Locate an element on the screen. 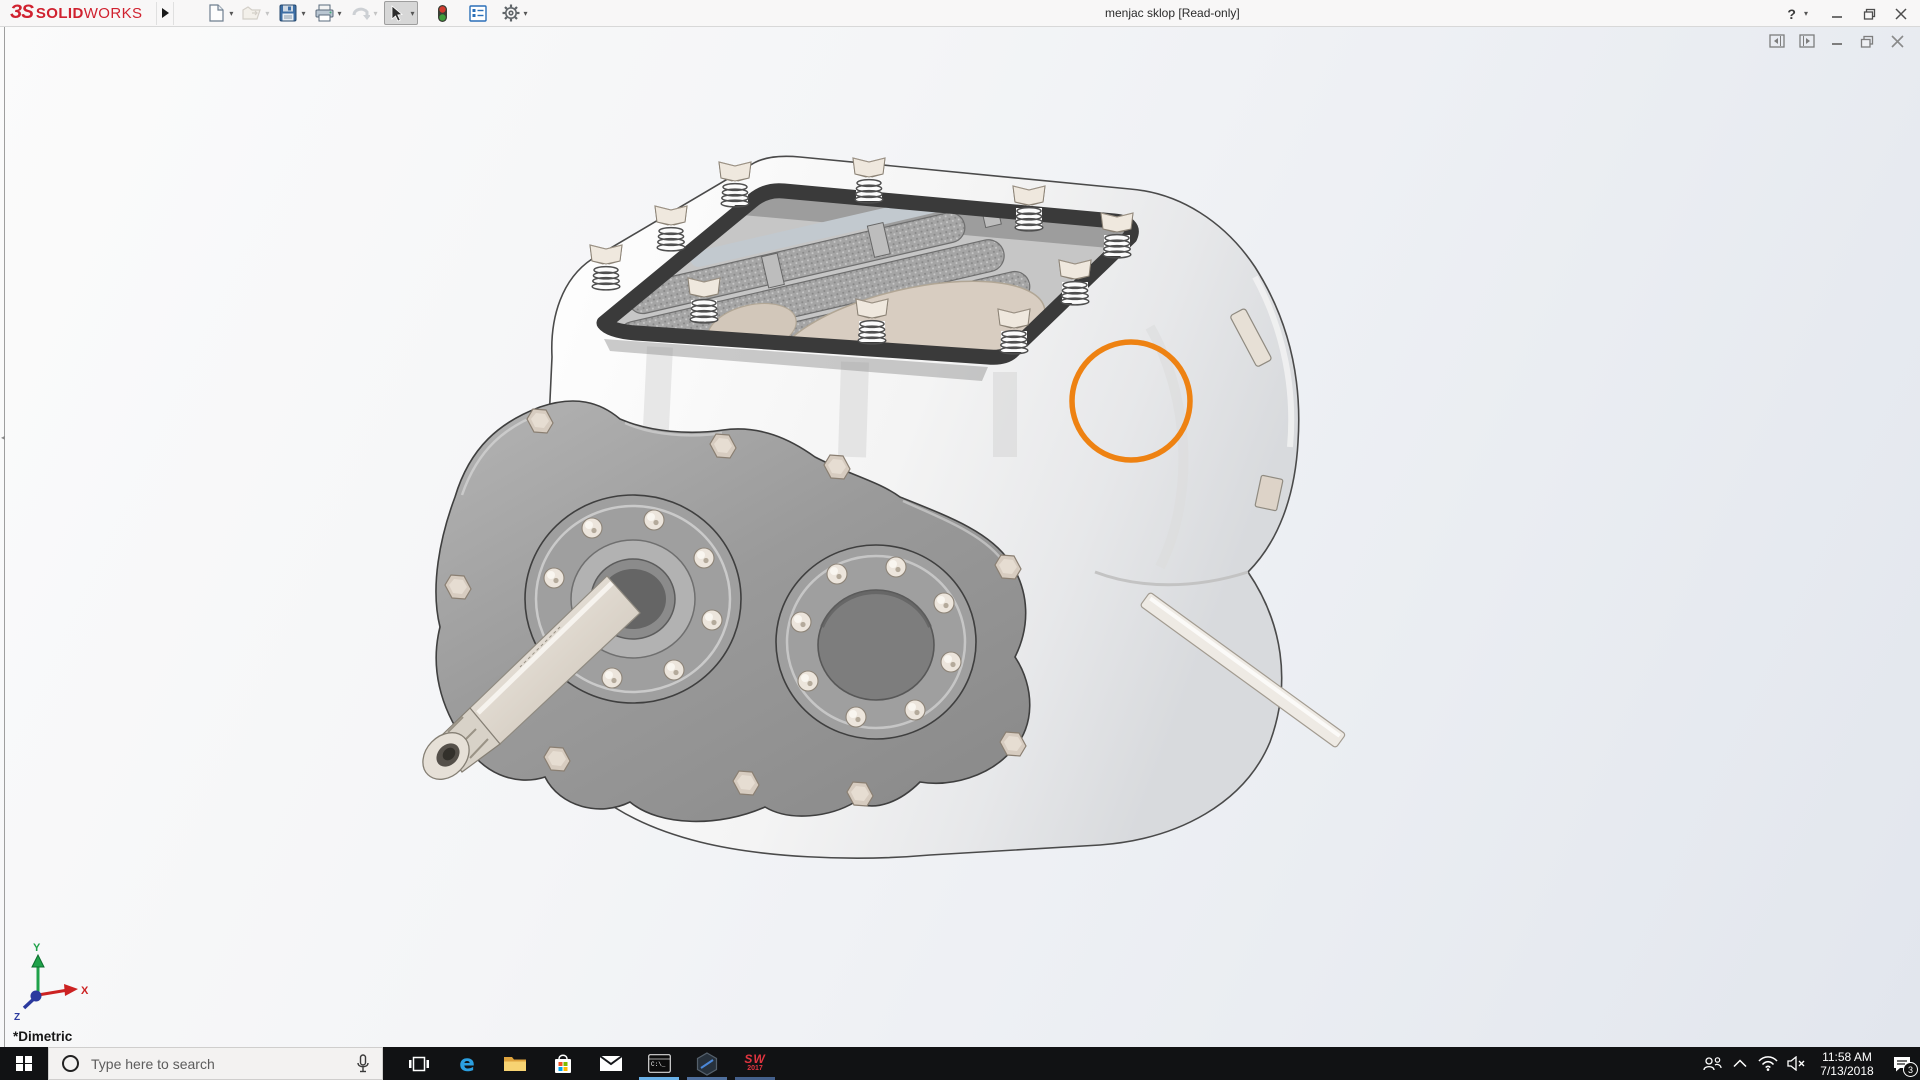 This screenshot has height=1080, width=1920. clock-date: 7/13/2018 is located at coordinates (1847, 1070).